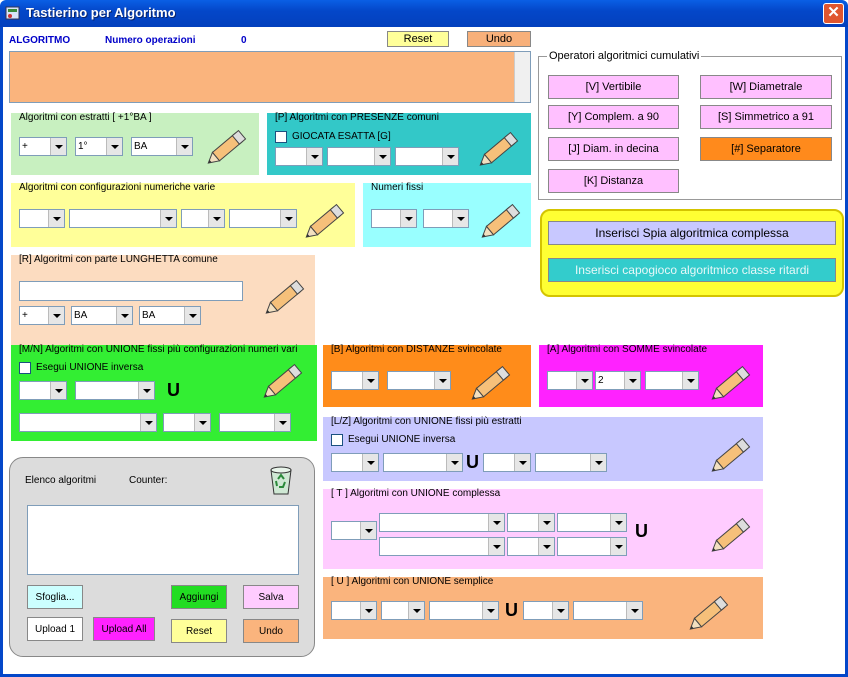 The height and width of the screenshot is (677, 848). What do you see at coordinates (766, 149) in the screenshot?
I see `op-separatore-button: [#] Separatore` at bounding box center [766, 149].